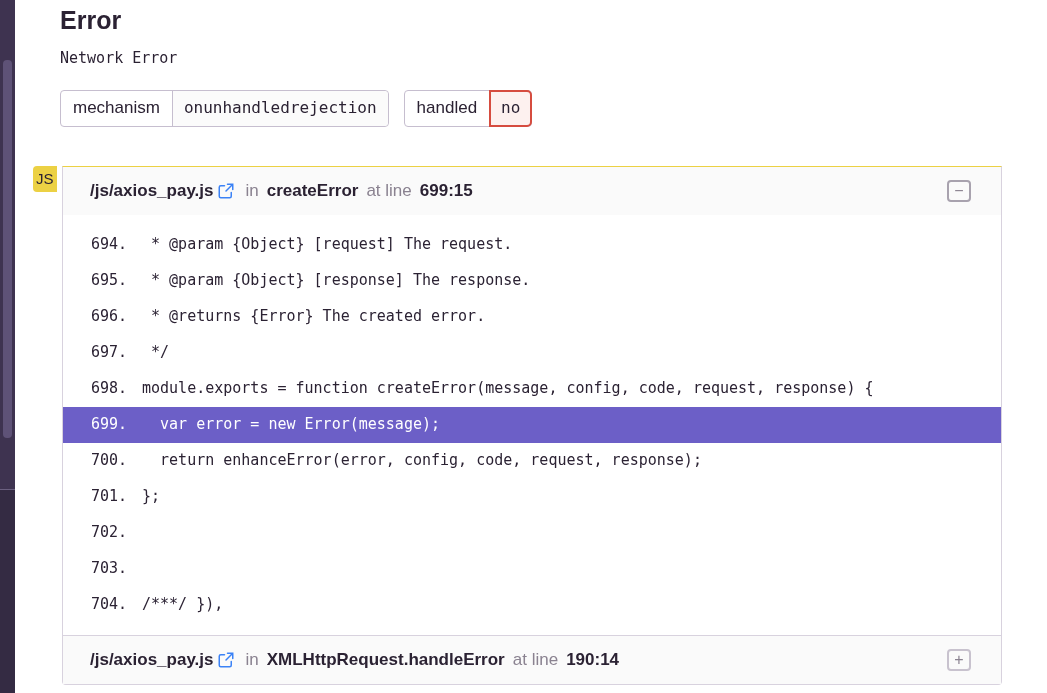 The image size is (1047, 693). I want to click on code-text: * @param {Object} [response] The response., so click(340, 281).